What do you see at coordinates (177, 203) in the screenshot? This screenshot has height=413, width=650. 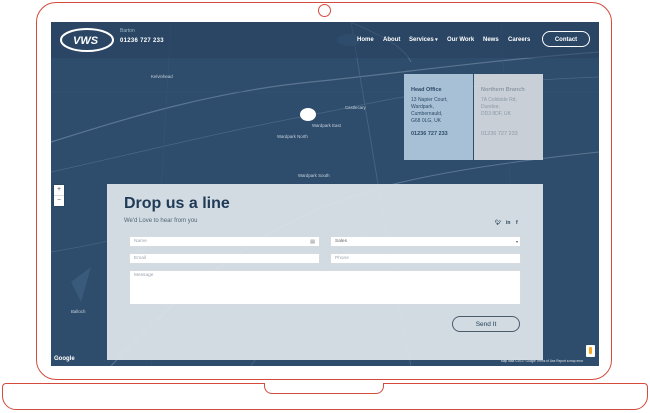 I see `form-title: Drop us a line` at bounding box center [177, 203].